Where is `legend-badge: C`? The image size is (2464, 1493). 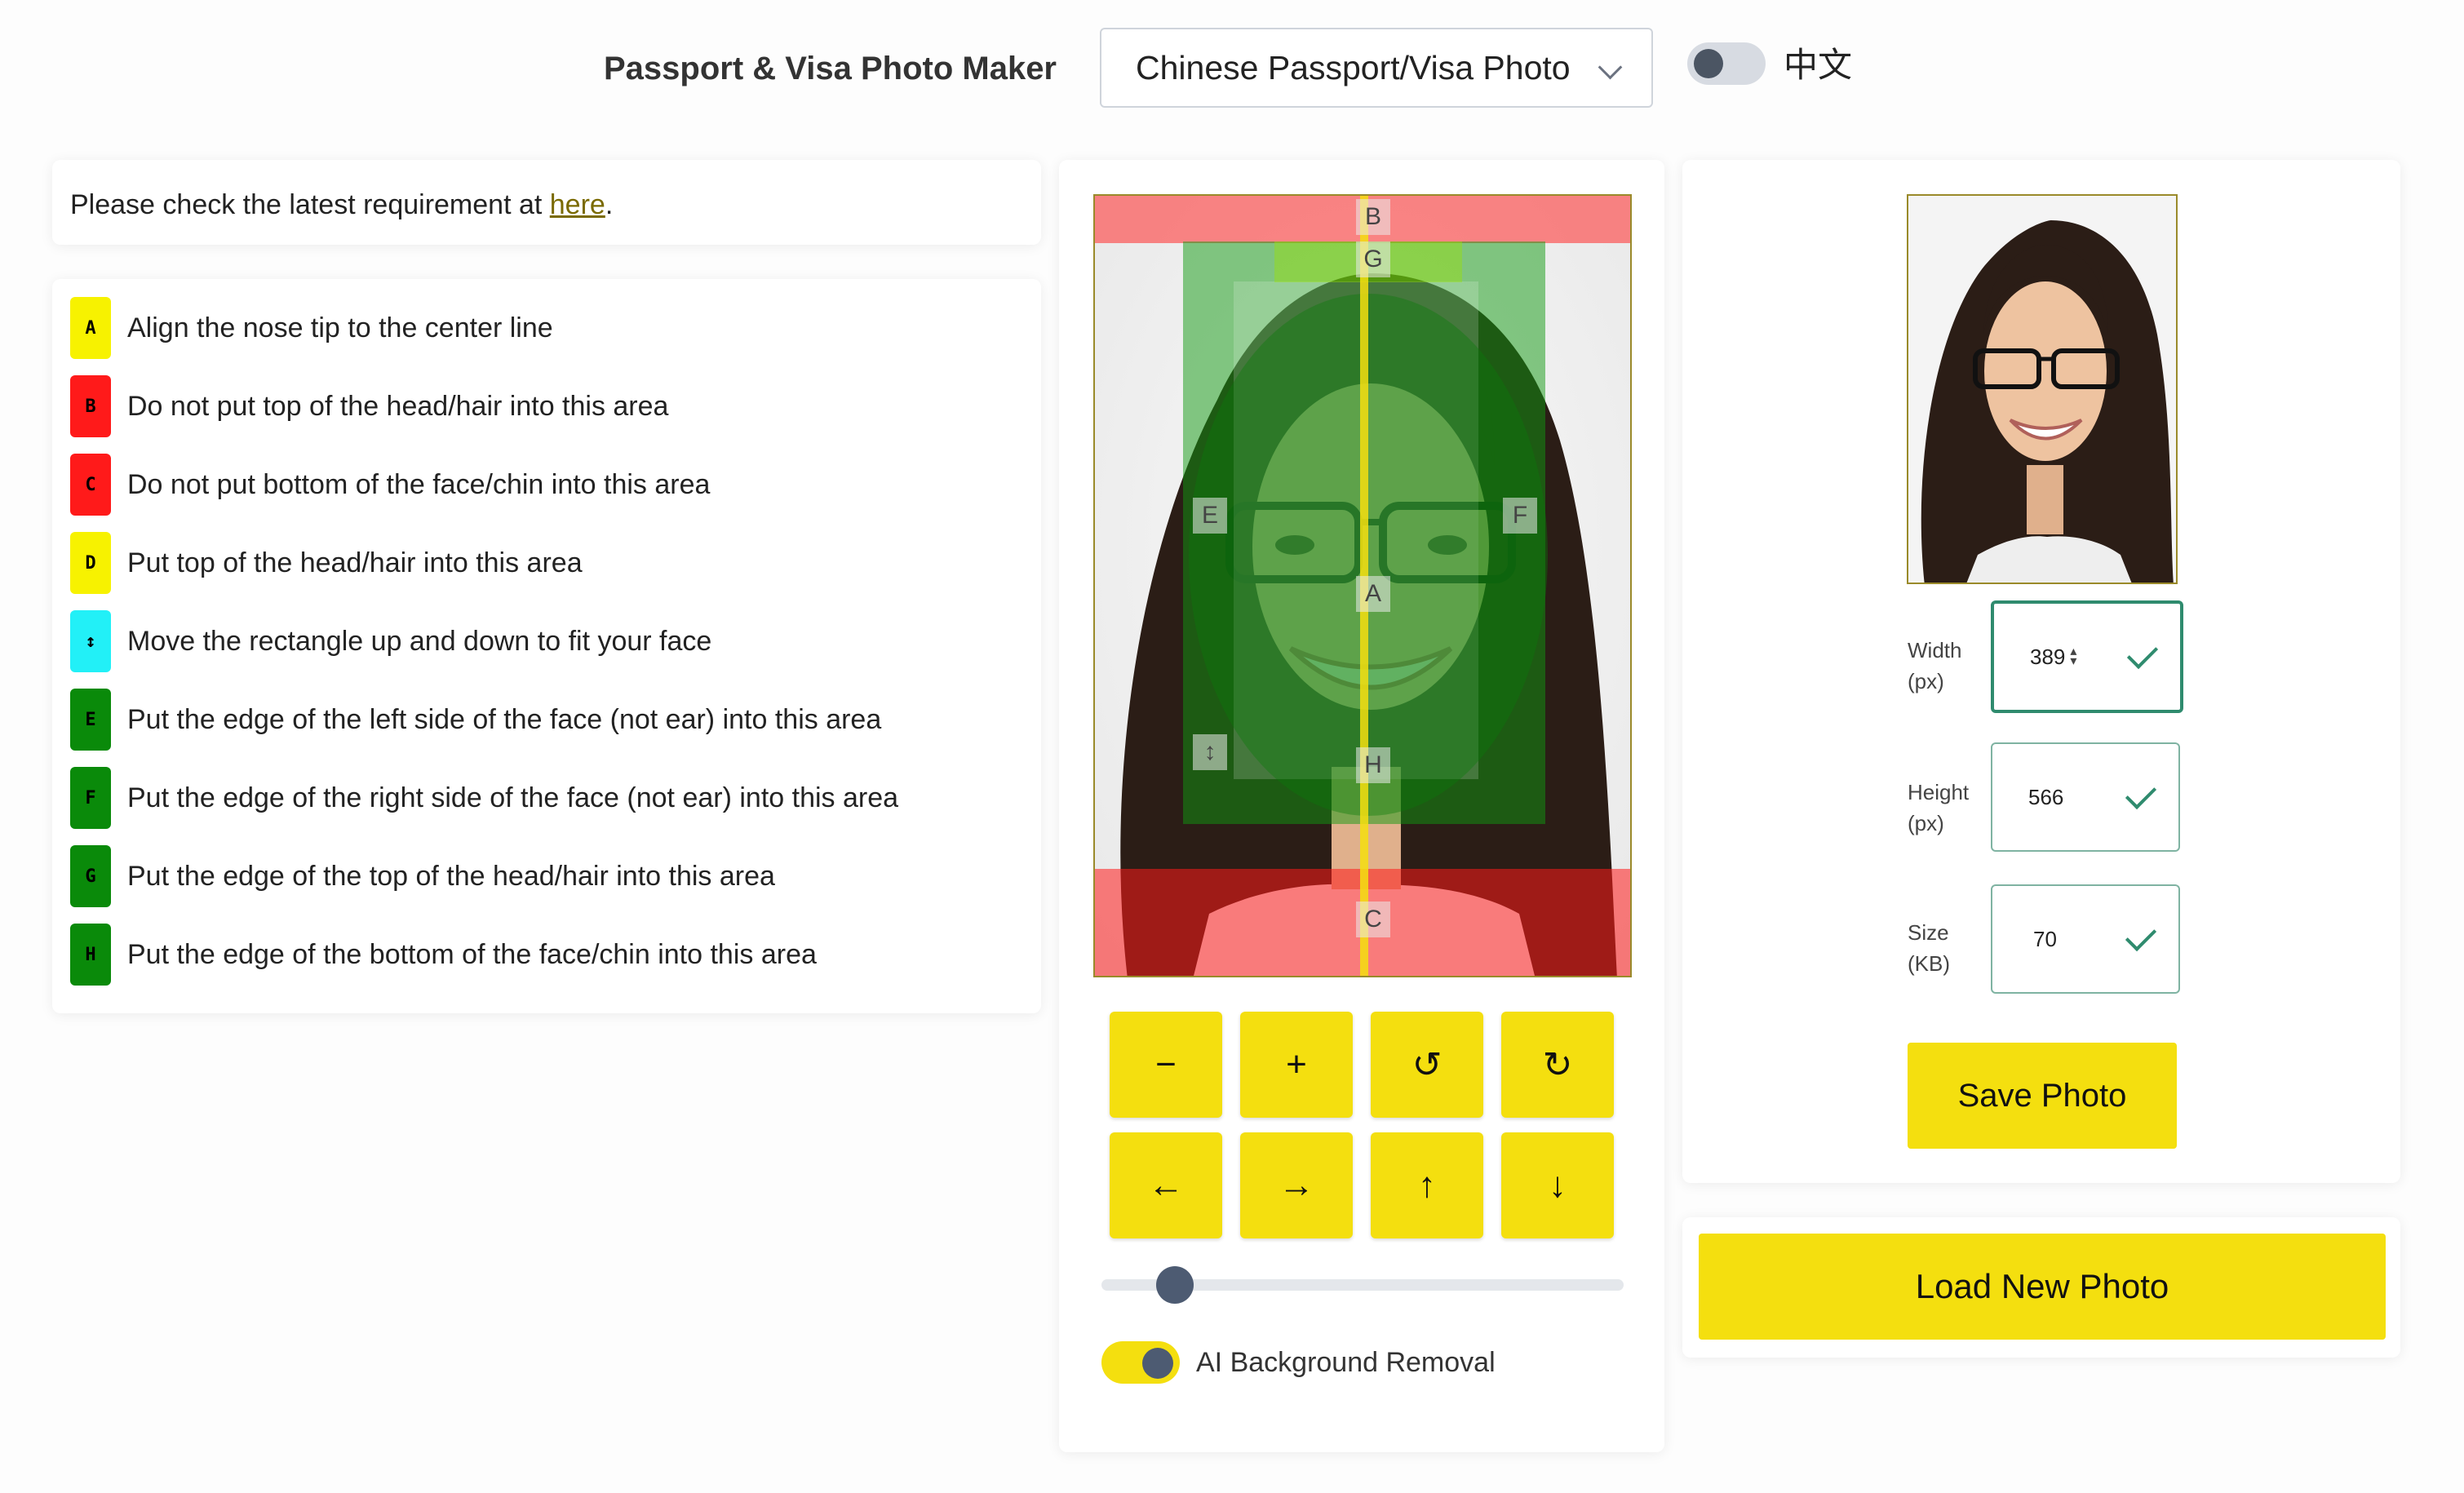 legend-badge: C is located at coordinates (90, 485).